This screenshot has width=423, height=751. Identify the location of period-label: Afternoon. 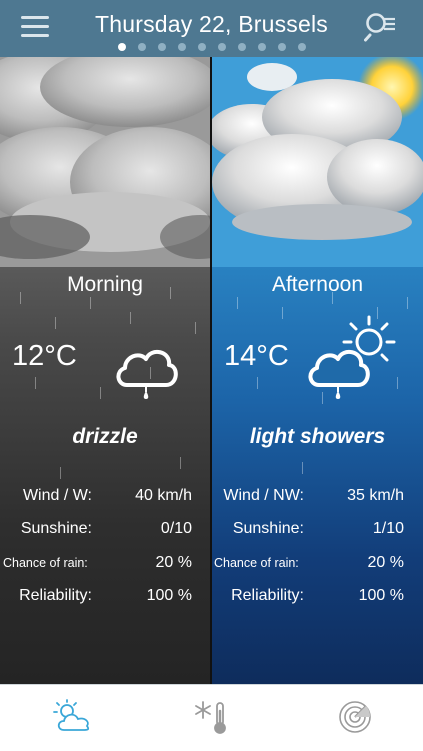
(317, 284).